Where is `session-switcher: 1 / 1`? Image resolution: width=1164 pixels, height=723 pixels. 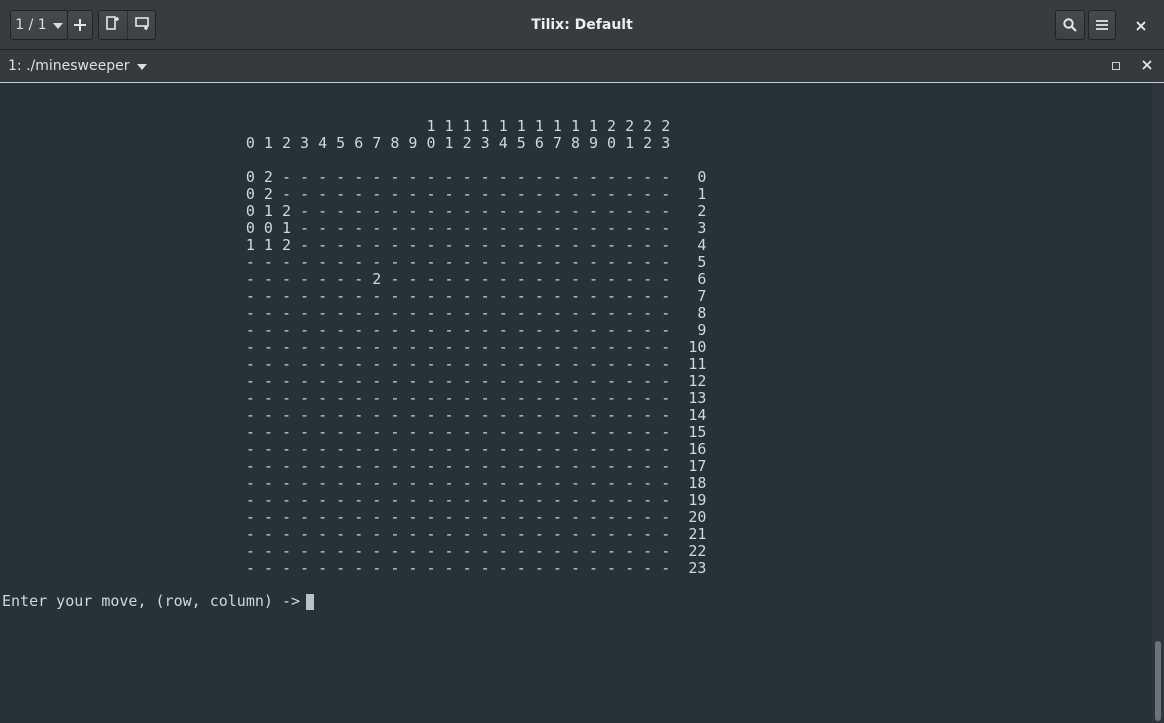
session-switcher: 1 / 1 is located at coordinates (39, 25).